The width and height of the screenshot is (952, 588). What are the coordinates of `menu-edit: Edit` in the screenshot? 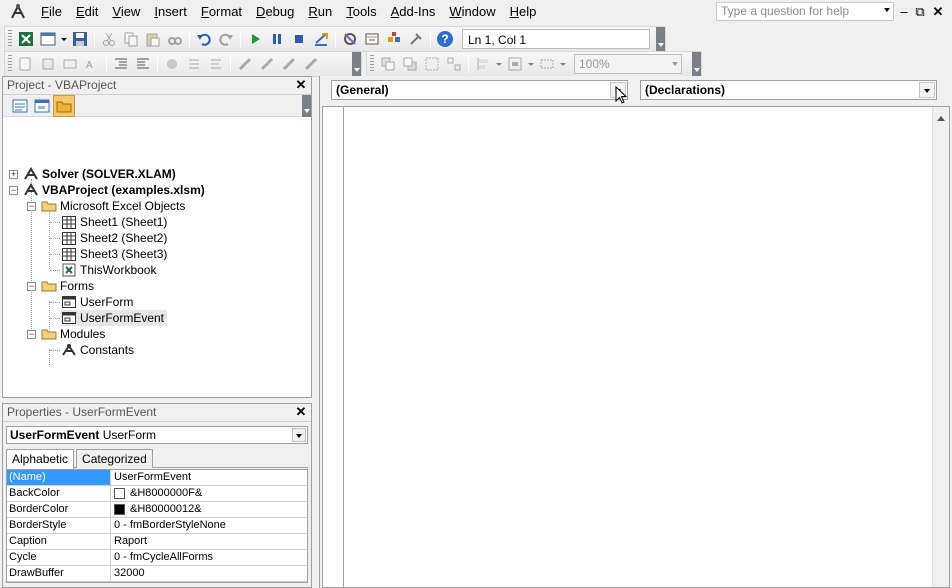 It's located at (87, 12).